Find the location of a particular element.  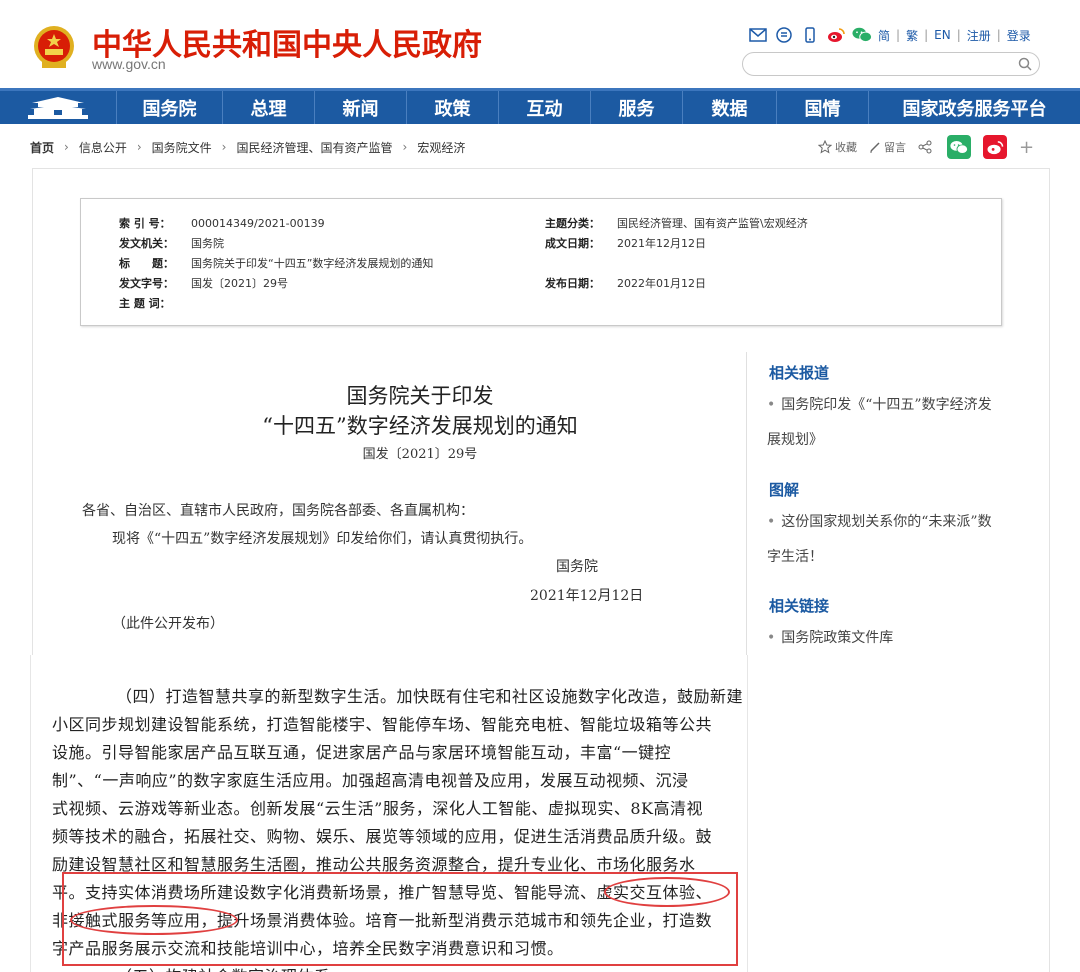

login-link: 登录 is located at coordinates (1019, 35).